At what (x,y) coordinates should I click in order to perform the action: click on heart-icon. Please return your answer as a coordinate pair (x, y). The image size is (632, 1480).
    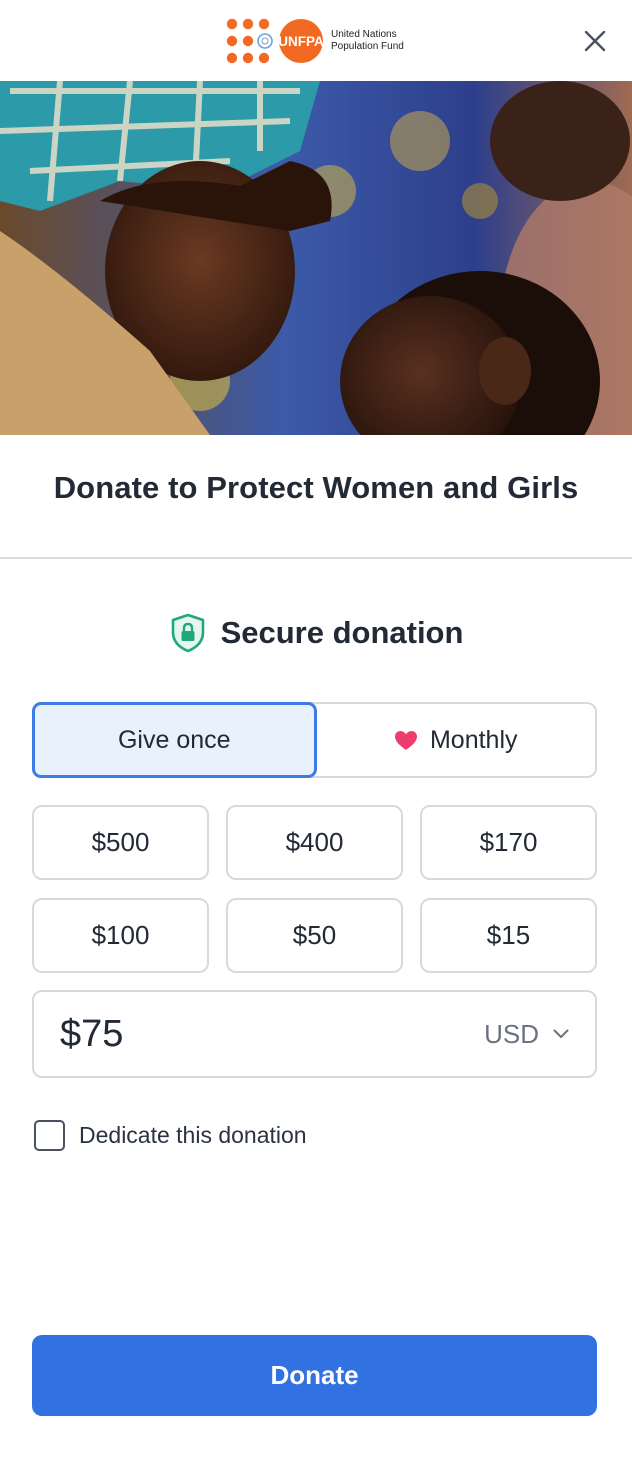
    Looking at the image, I should click on (405, 740).